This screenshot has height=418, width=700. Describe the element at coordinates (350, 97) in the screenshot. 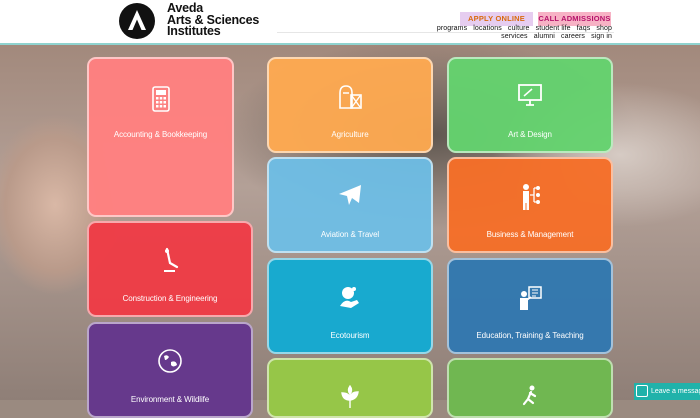

I see `farm-icon` at that location.